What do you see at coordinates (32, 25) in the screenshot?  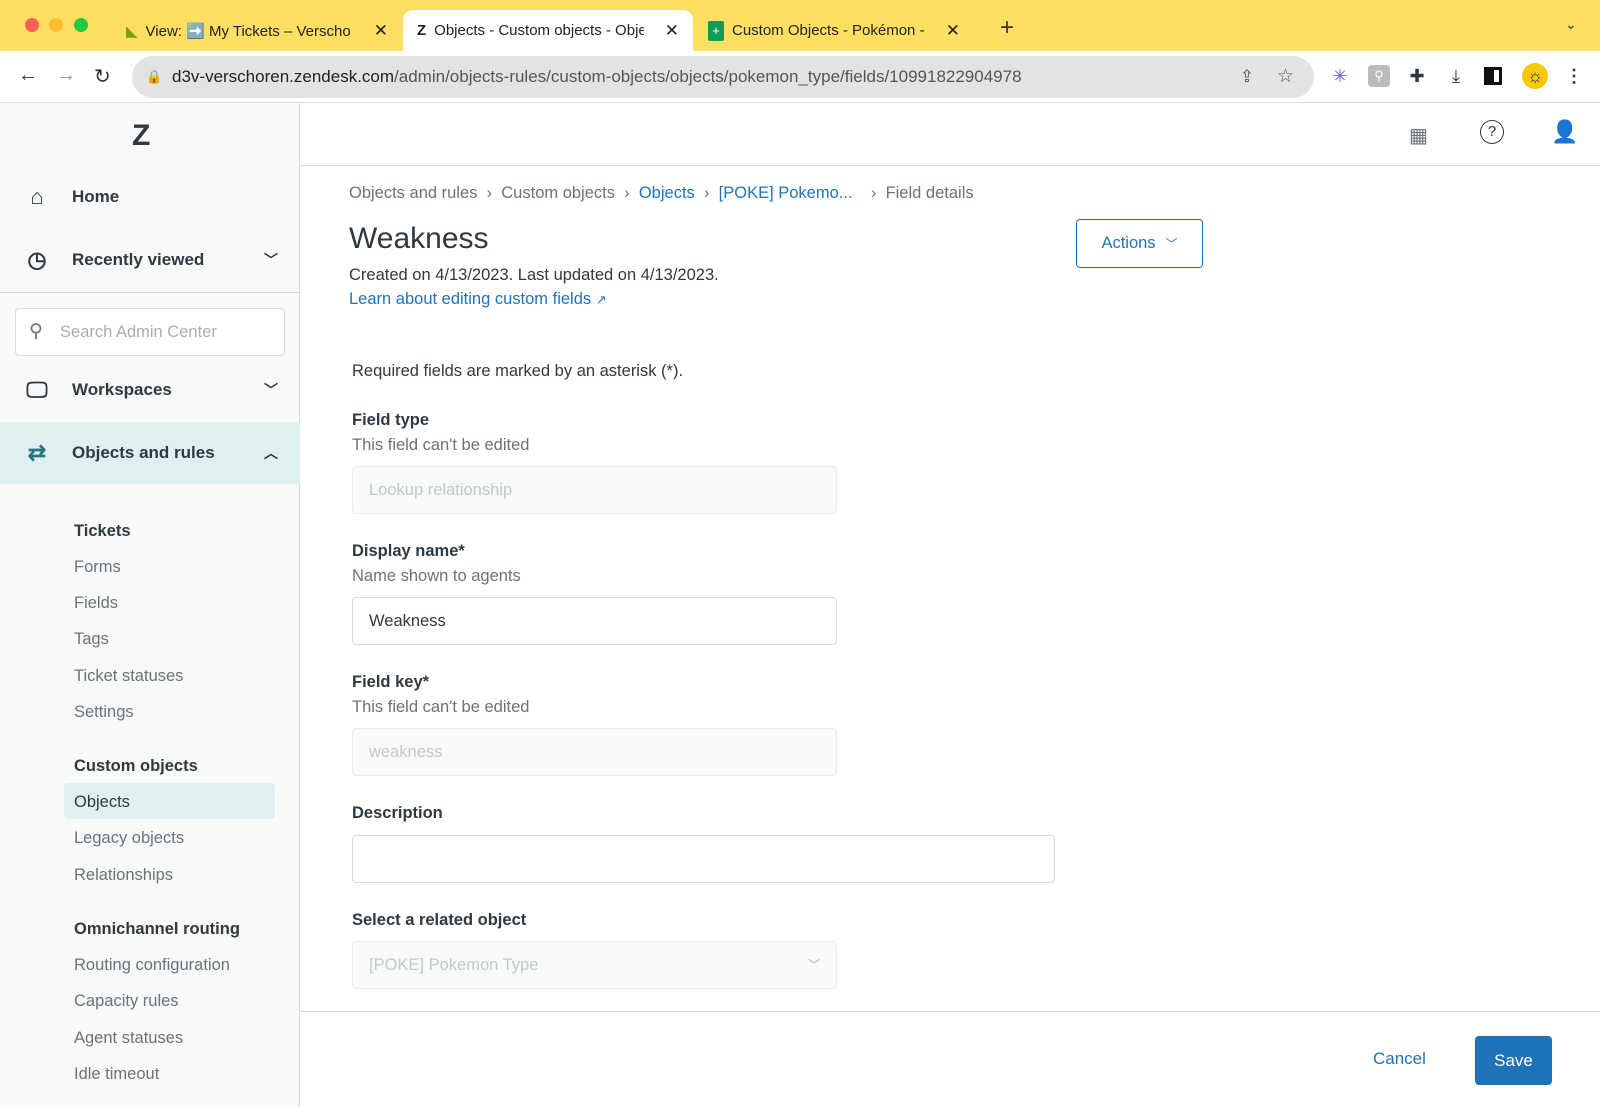 I see `close-window-button` at bounding box center [32, 25].